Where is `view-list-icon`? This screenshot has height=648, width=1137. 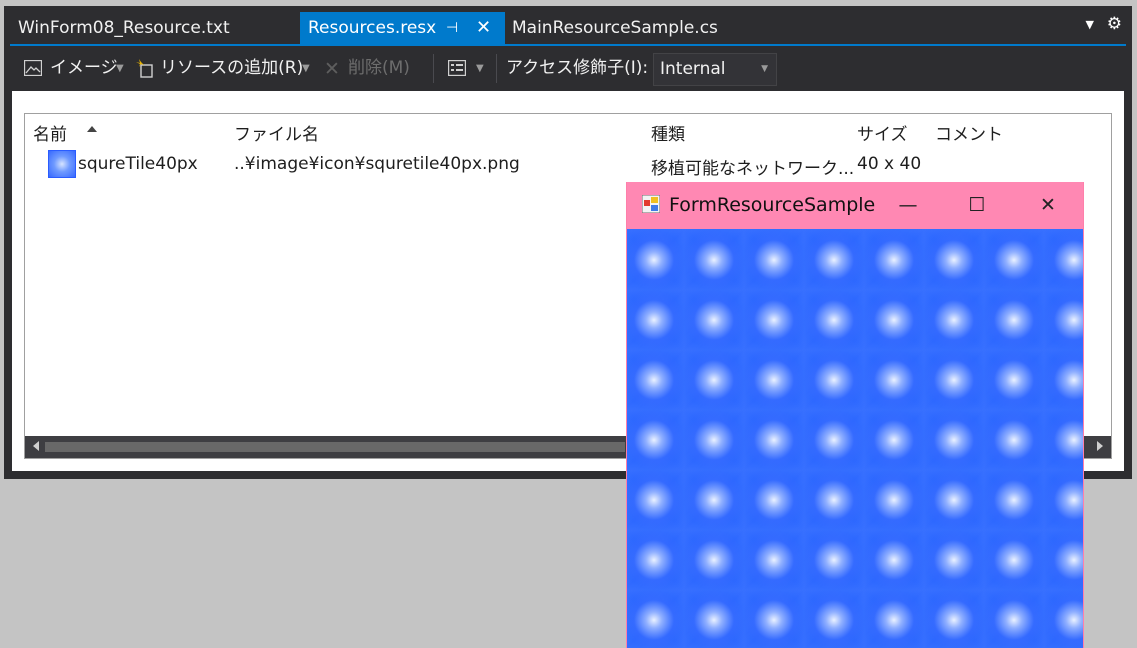 view-list-icon is located at coordinates (457, 68).